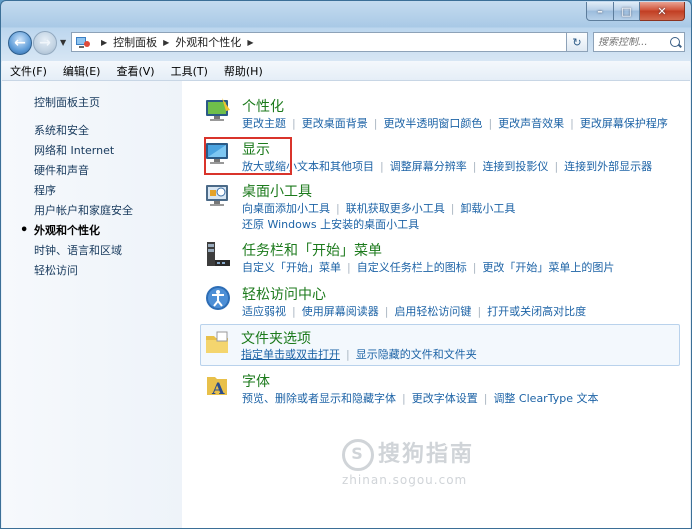  Describe the element at coordinates (83, 171) in the screenshot. I see `sidebar-item-hardware-sound: 硬件和声音` at that location.